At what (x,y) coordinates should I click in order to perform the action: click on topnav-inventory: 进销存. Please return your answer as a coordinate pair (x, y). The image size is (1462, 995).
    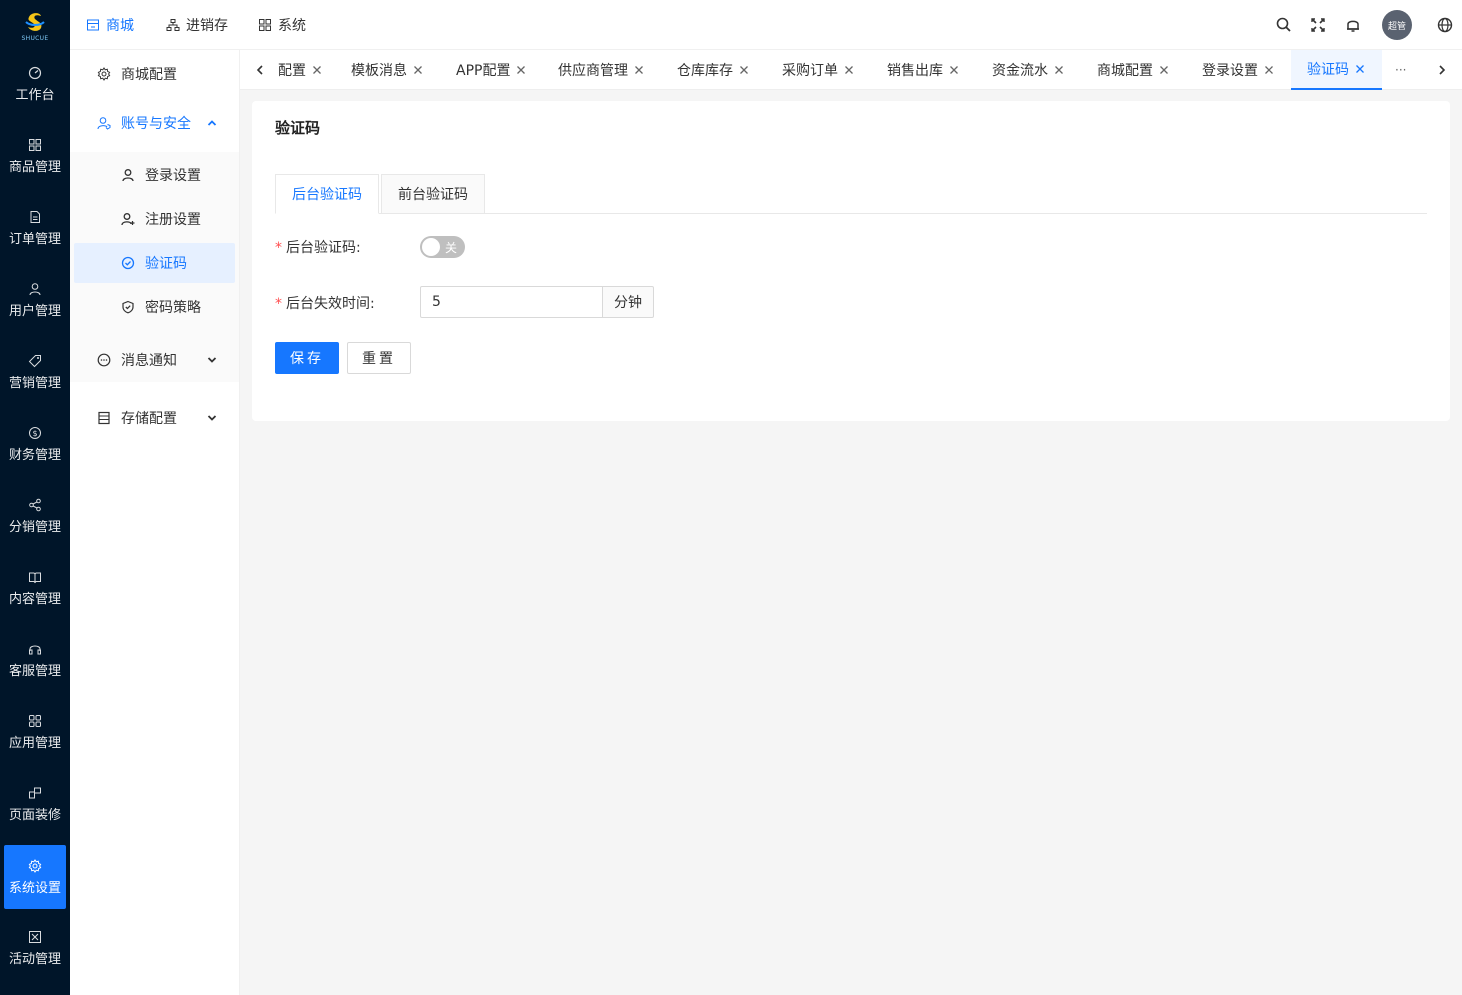
    Looking at the image, I should click on (197, 25).